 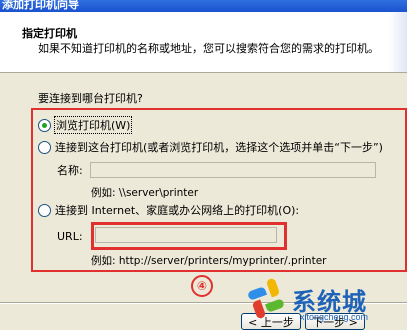 What do you see at coordinates (145, 193) in the screenshot?
I see `name-example: 例如: \\server\printer` at bounding box center [145, 193].